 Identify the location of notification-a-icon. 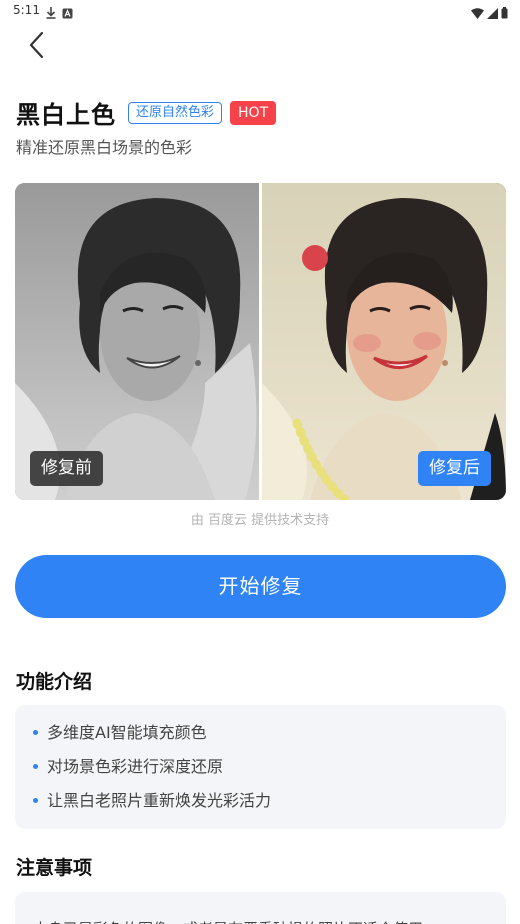
(67, 13).